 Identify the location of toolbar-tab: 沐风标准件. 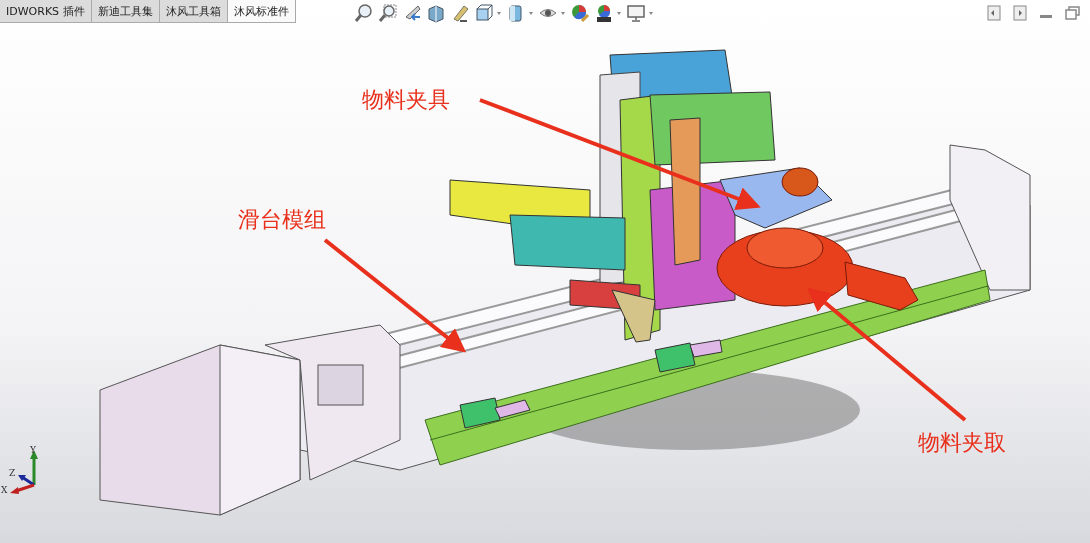
(261, 11).